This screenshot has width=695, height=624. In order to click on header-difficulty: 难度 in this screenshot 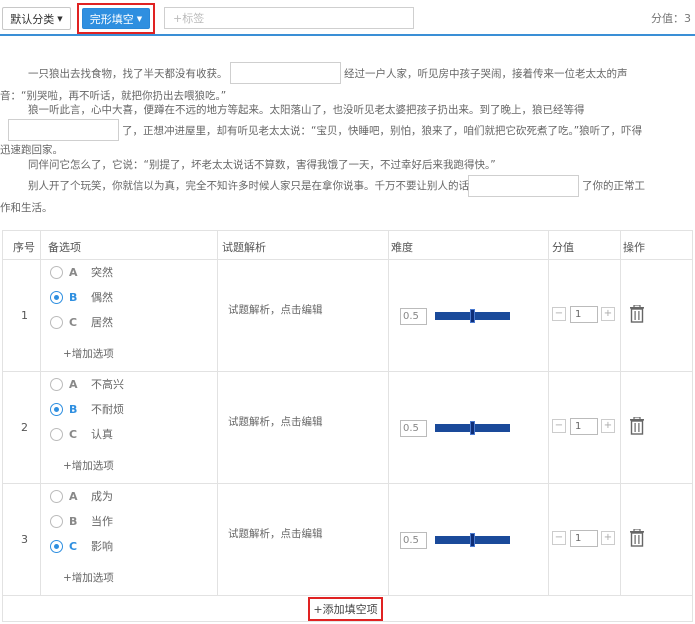, I will do `click(402, 247)`.